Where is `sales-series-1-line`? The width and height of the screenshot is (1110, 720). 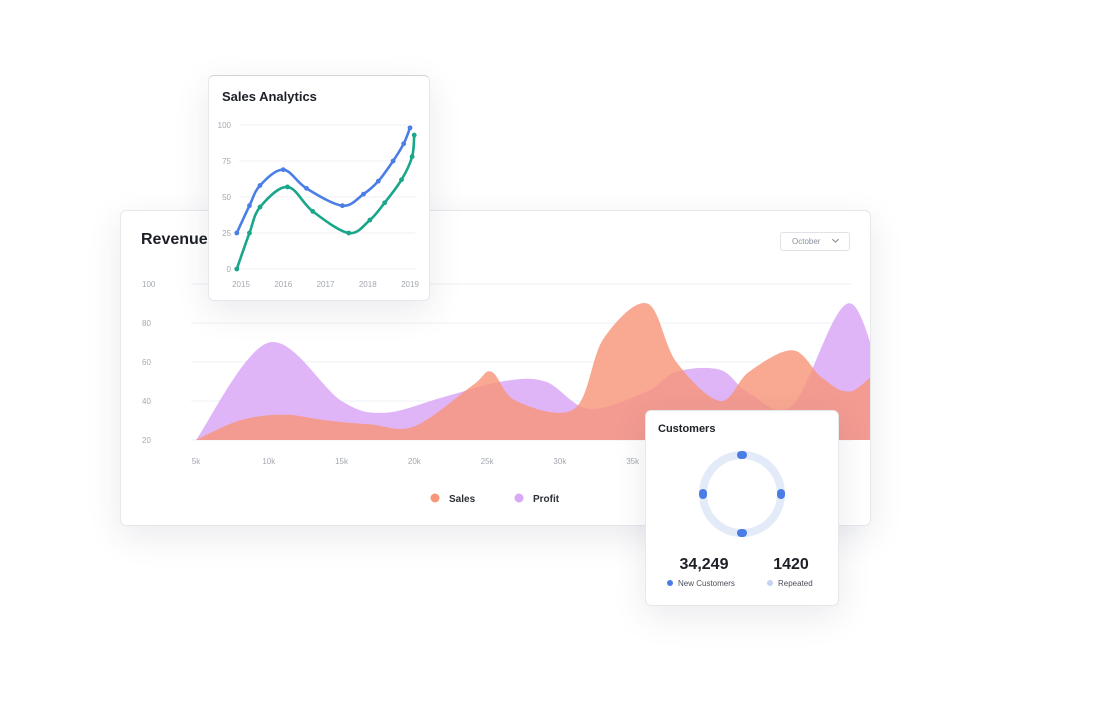
sales-series-1-line is located at coordinates (323, 180).